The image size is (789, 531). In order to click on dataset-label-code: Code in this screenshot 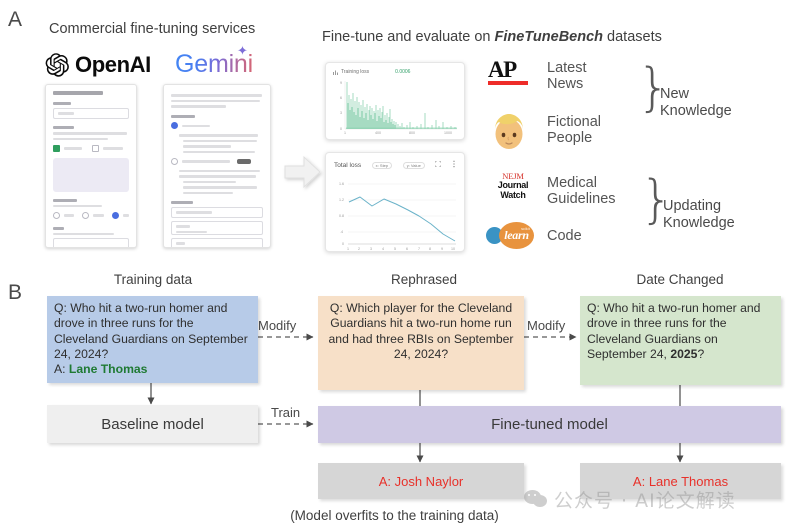, I will do `click(564, 236)`.